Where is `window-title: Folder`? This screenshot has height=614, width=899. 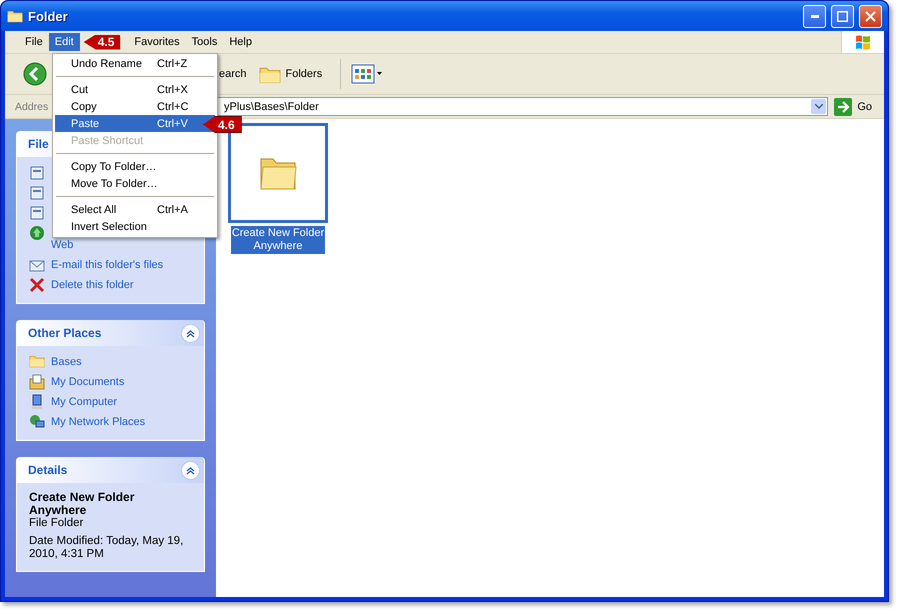
window-title: Folder is located at coordinates (48, 16).